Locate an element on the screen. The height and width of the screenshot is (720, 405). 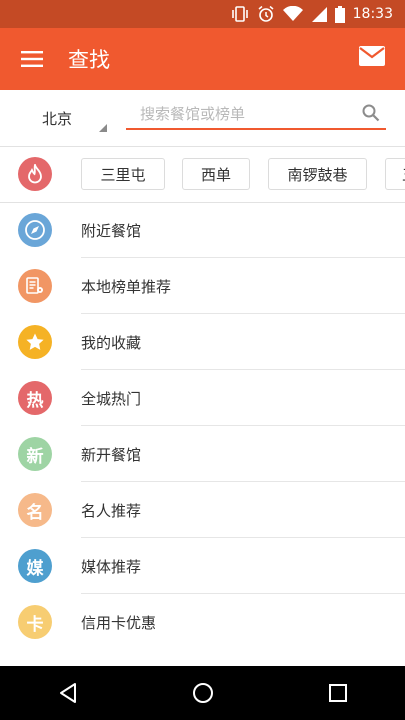
area-tag: 西单 is located at coordinates (216, 174).